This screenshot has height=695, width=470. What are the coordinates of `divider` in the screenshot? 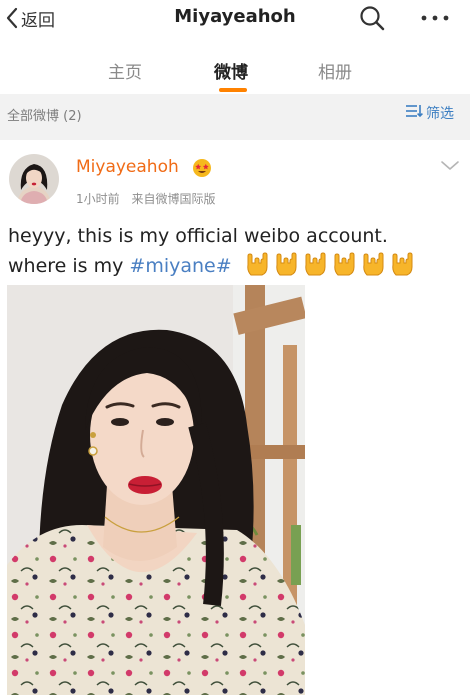 It's located at (235, 136).